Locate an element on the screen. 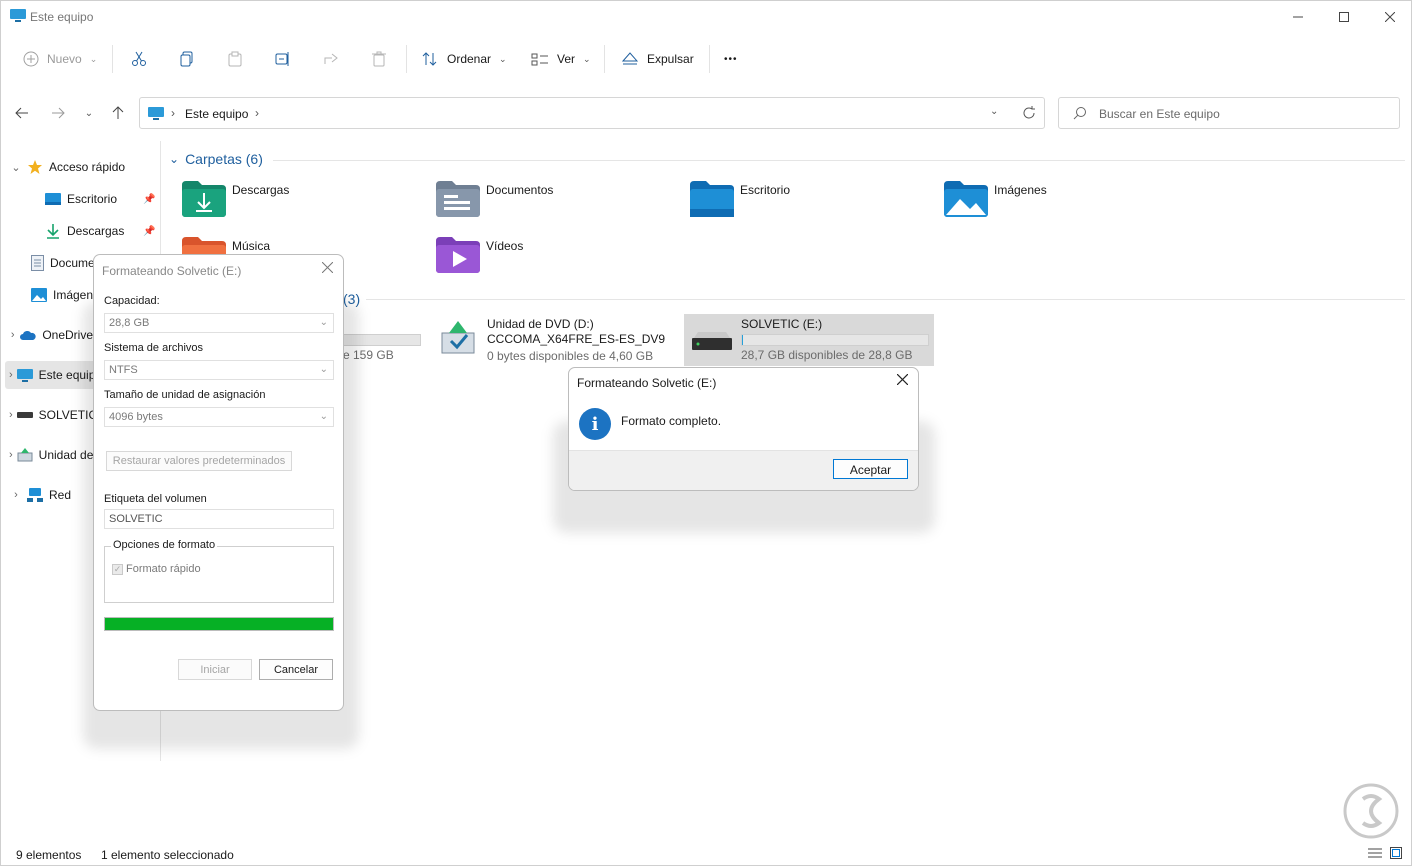  message-footer: Aceptar is located at coordinates (743, 470).